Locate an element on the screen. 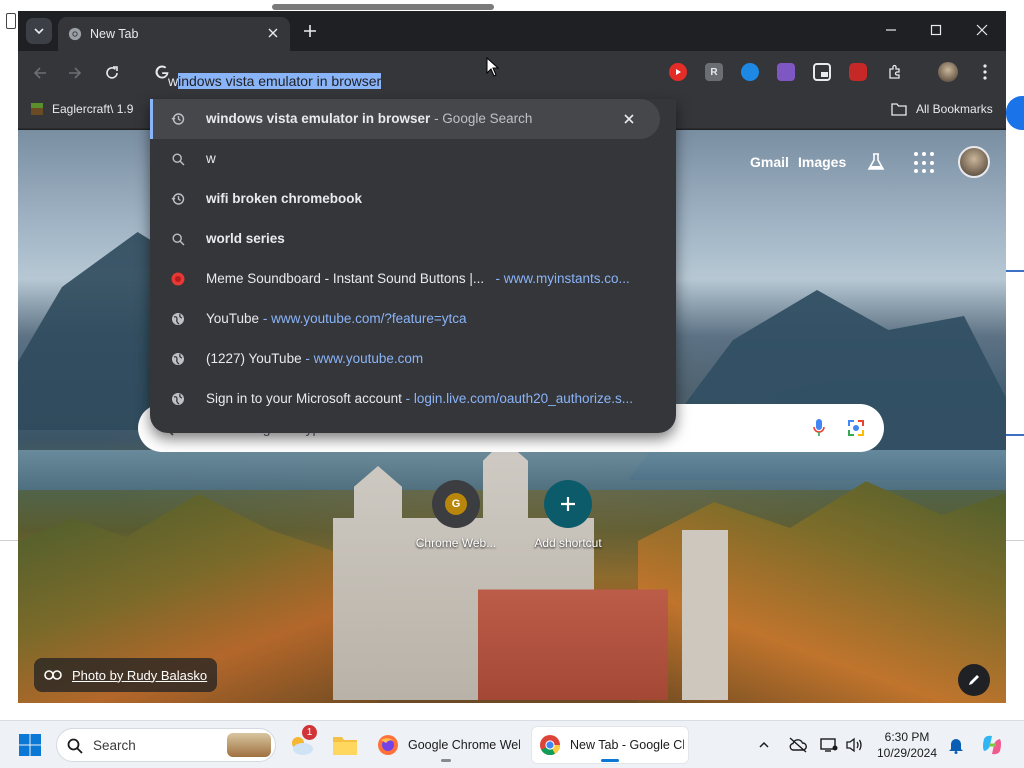 This screenshot has height=768, width=1024. app-active-indicator is located at coordinates (610, 760).